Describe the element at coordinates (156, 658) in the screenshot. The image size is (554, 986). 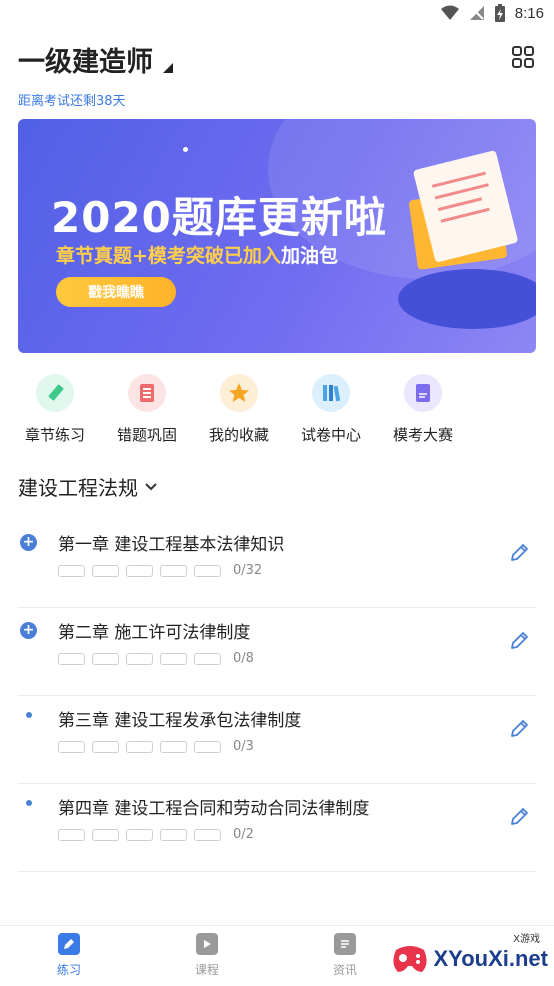
I see `chapter-progress: 0/8` at that location.